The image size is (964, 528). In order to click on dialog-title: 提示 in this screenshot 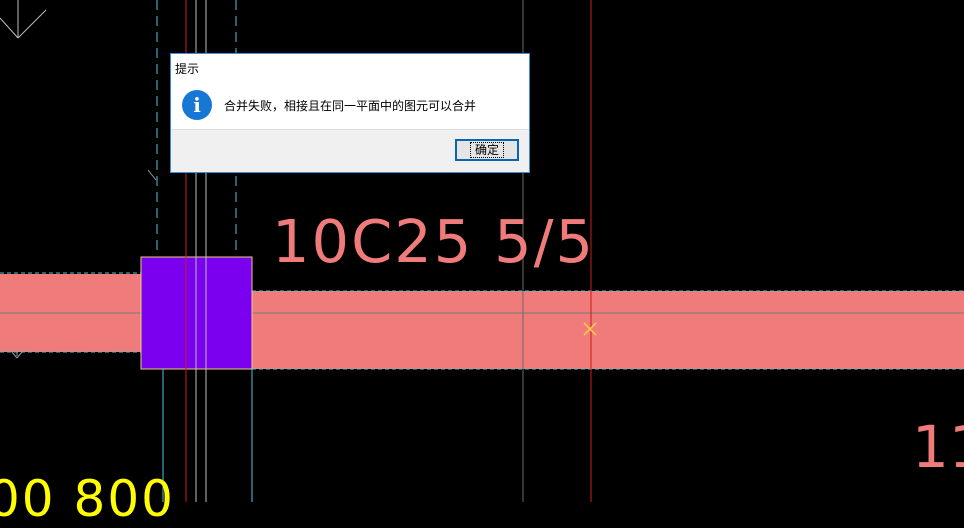, I will do `click(187, 69)`.